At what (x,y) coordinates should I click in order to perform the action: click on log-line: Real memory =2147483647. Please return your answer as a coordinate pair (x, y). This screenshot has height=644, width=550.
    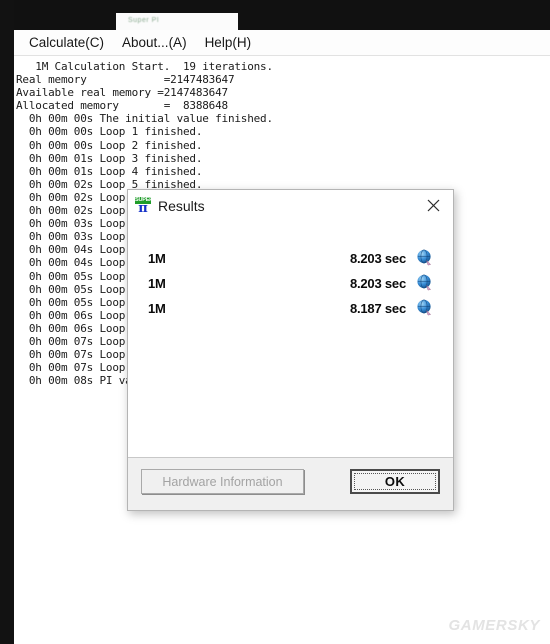
    Looking at the image, I should click on (125, 80).